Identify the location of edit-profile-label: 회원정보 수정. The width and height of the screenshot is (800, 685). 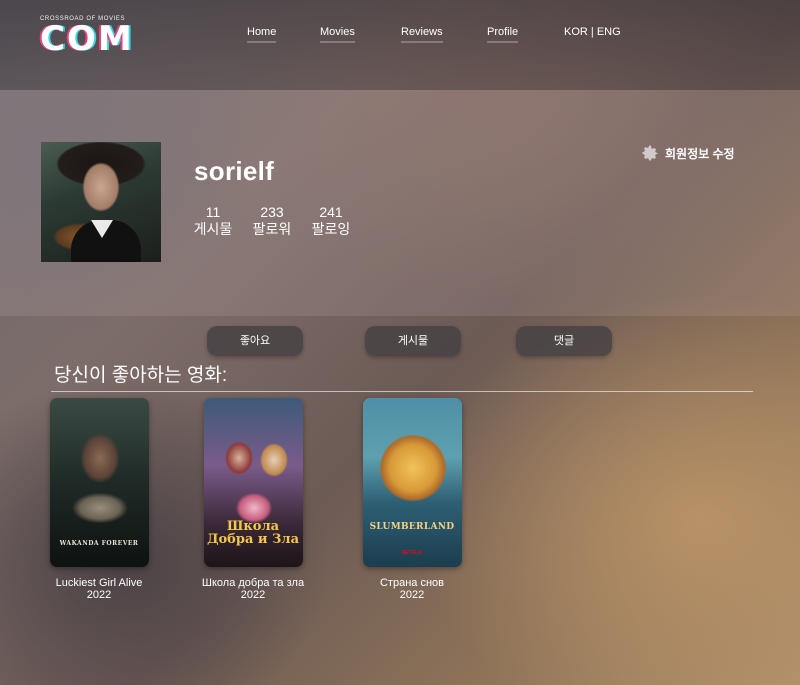
(700, 153).